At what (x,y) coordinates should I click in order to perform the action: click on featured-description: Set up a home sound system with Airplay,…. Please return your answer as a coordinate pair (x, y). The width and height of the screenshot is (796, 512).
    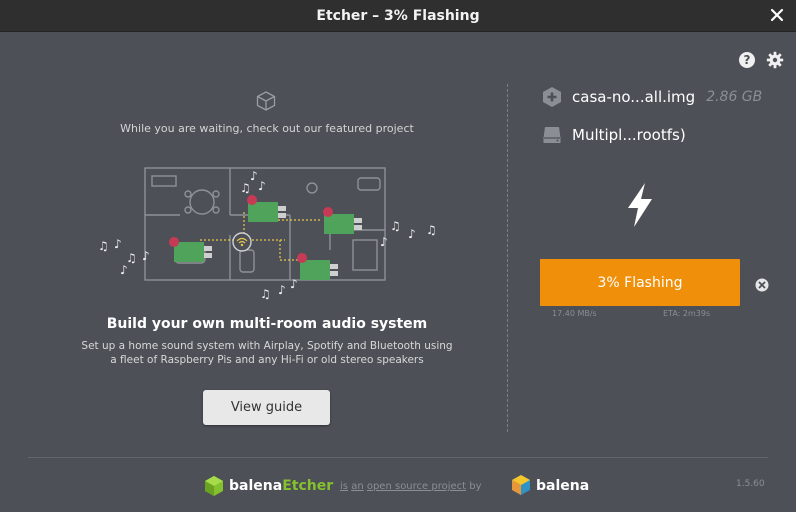
    Looking at the image, I should click on (267, 353).